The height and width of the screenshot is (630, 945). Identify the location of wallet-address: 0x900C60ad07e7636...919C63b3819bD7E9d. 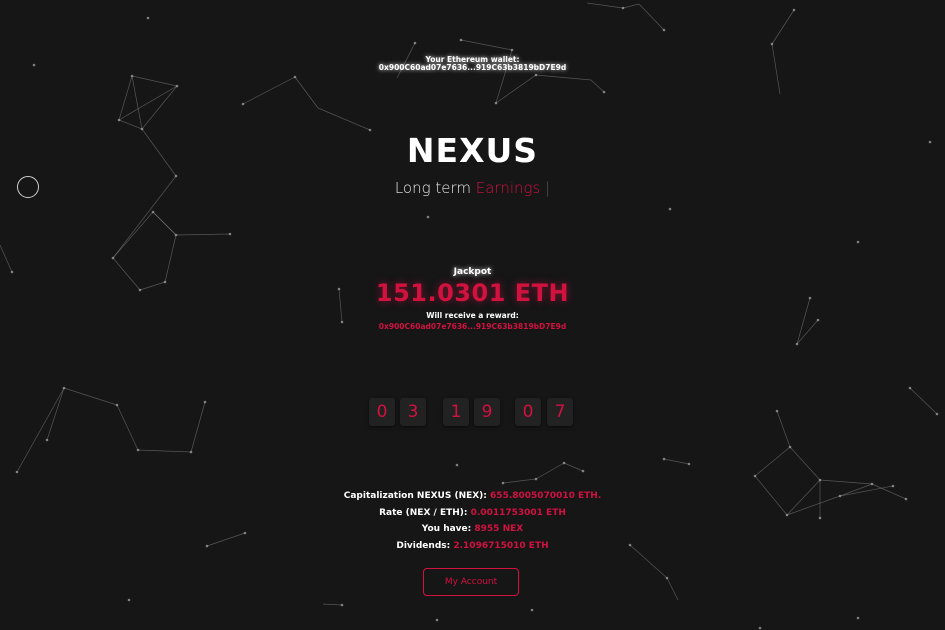
(472, 67).